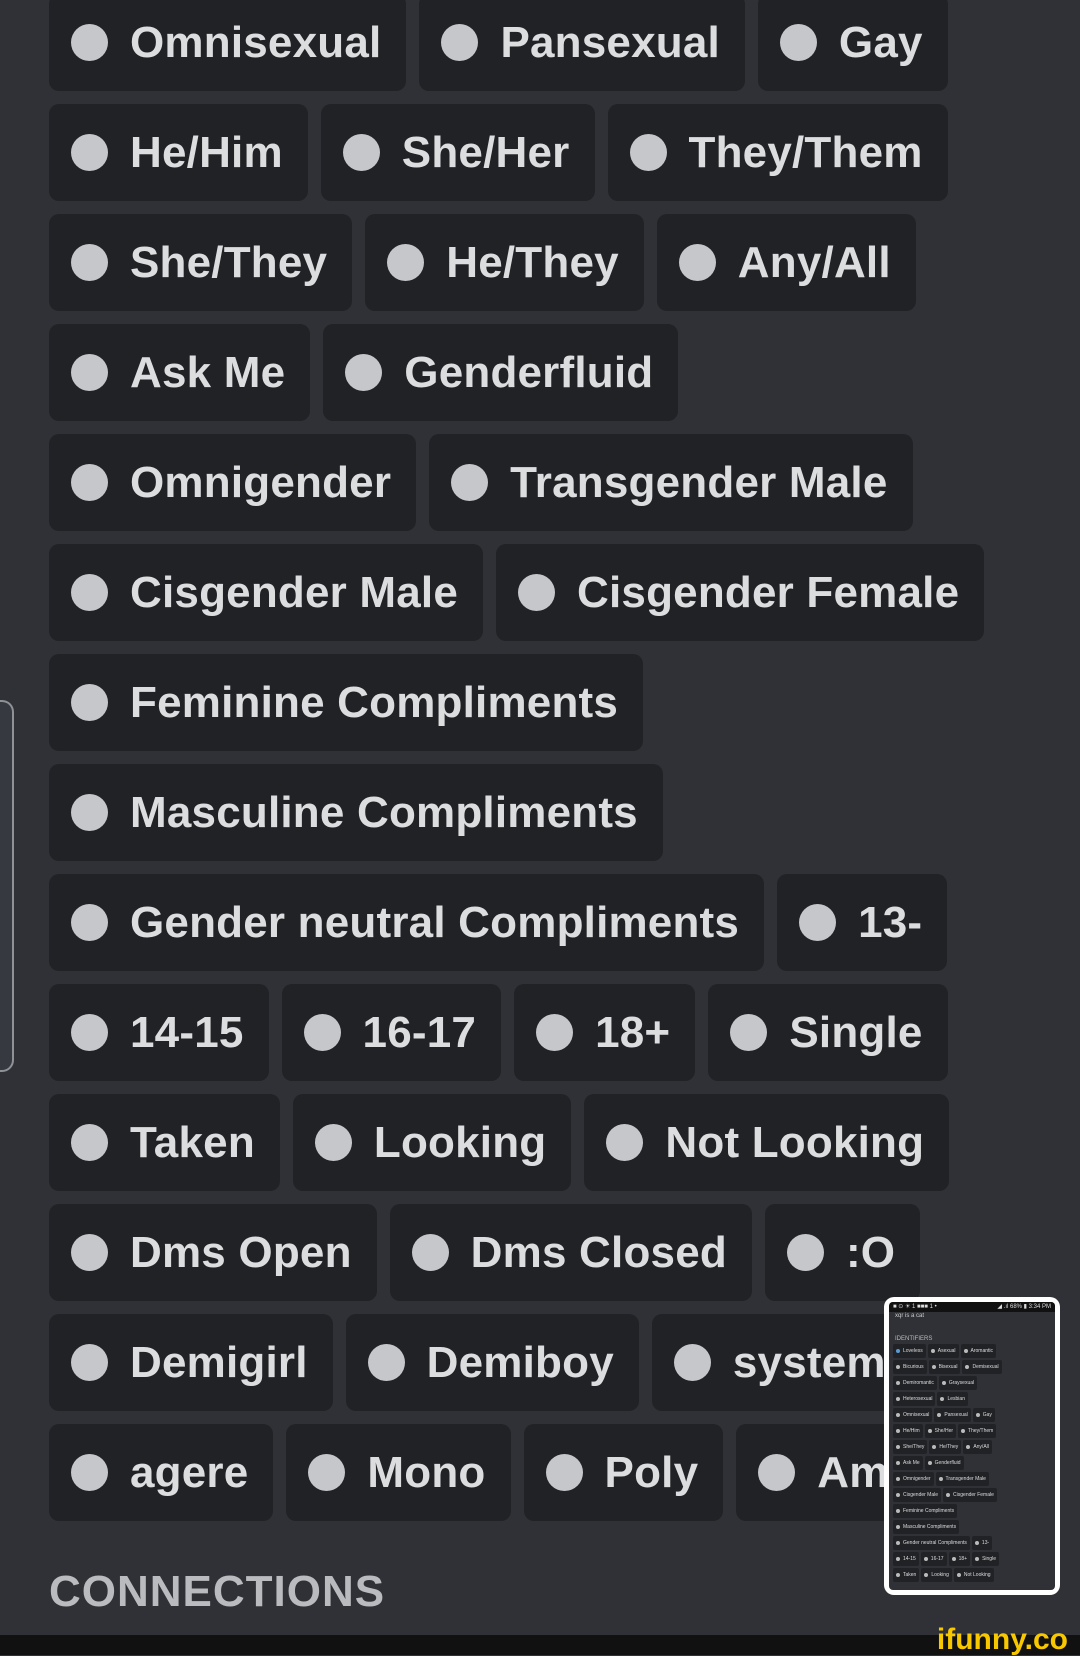 This screenshot has height=1656, width=1080. Describe the element at coordinates (805, 152) in the screenshot. I see `role-label: They/Them` at that location.